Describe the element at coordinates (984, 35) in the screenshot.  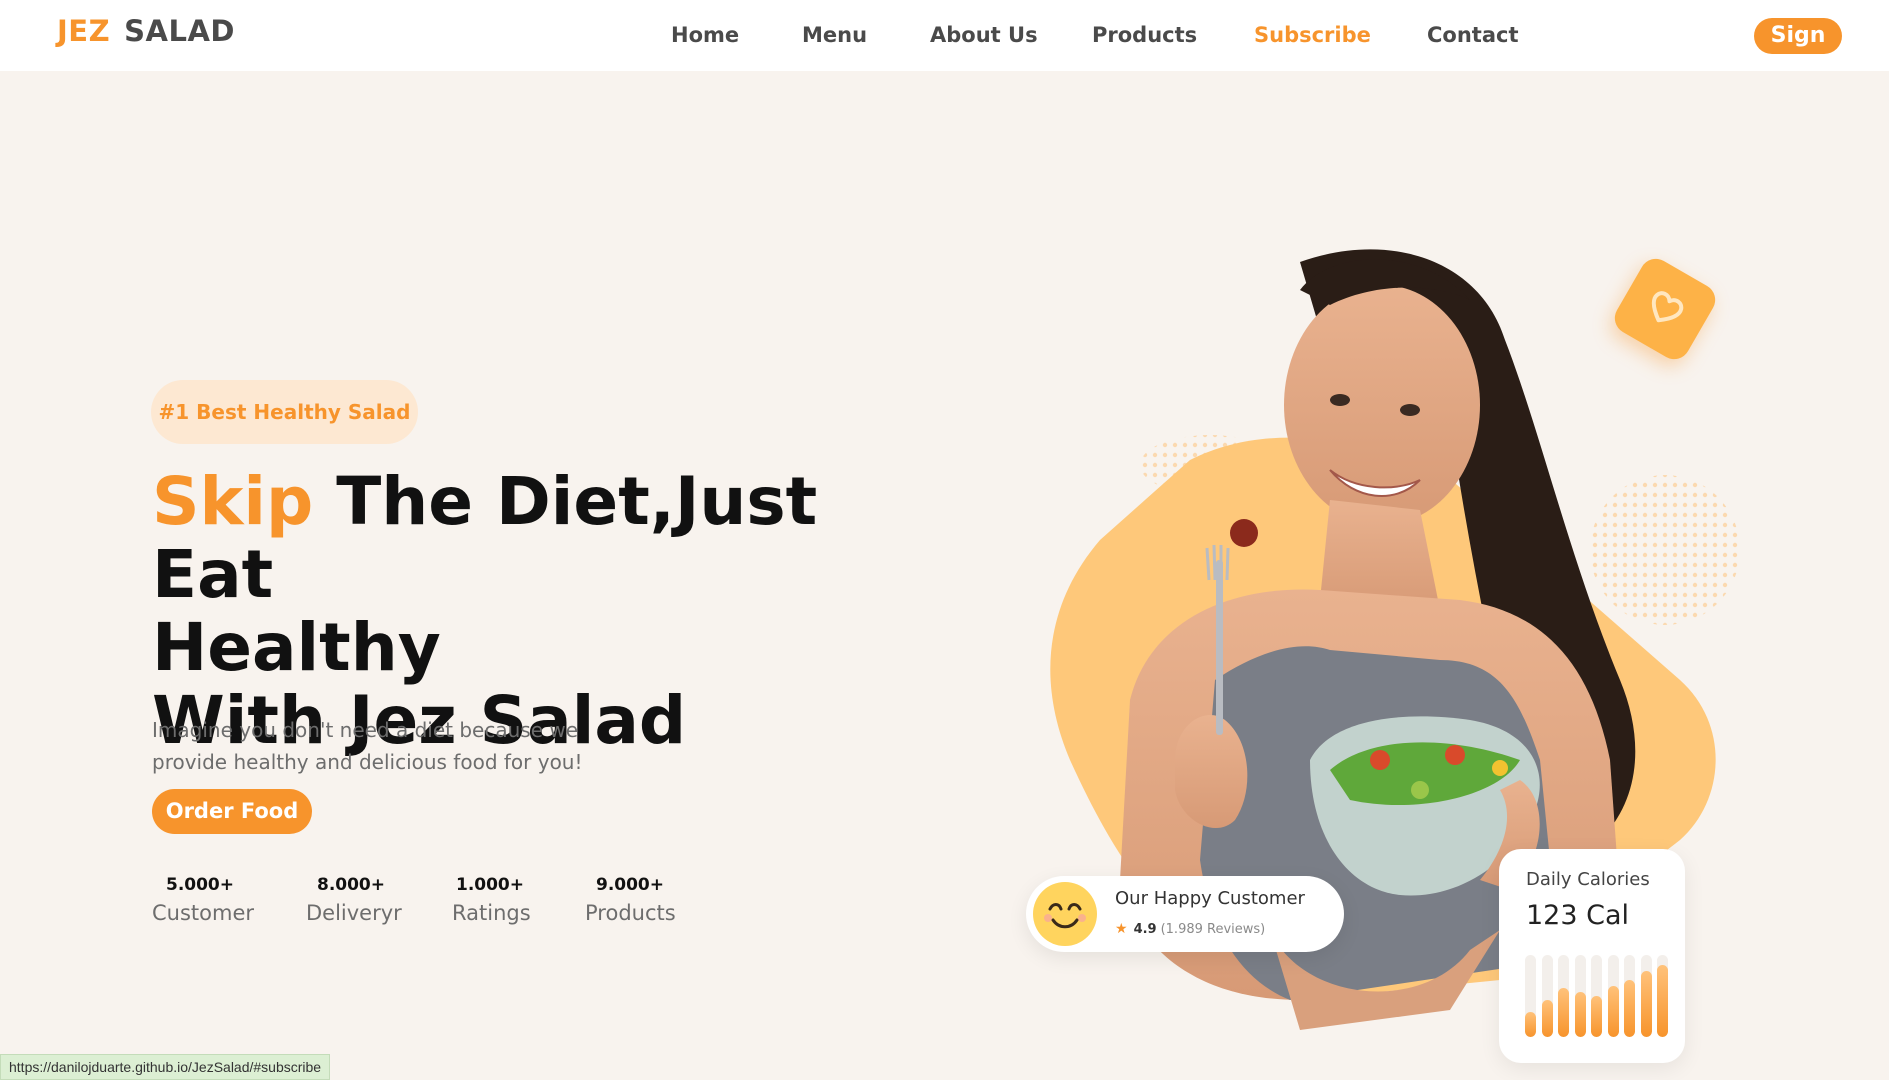
I see `nav-about-us: About Us` at that location.